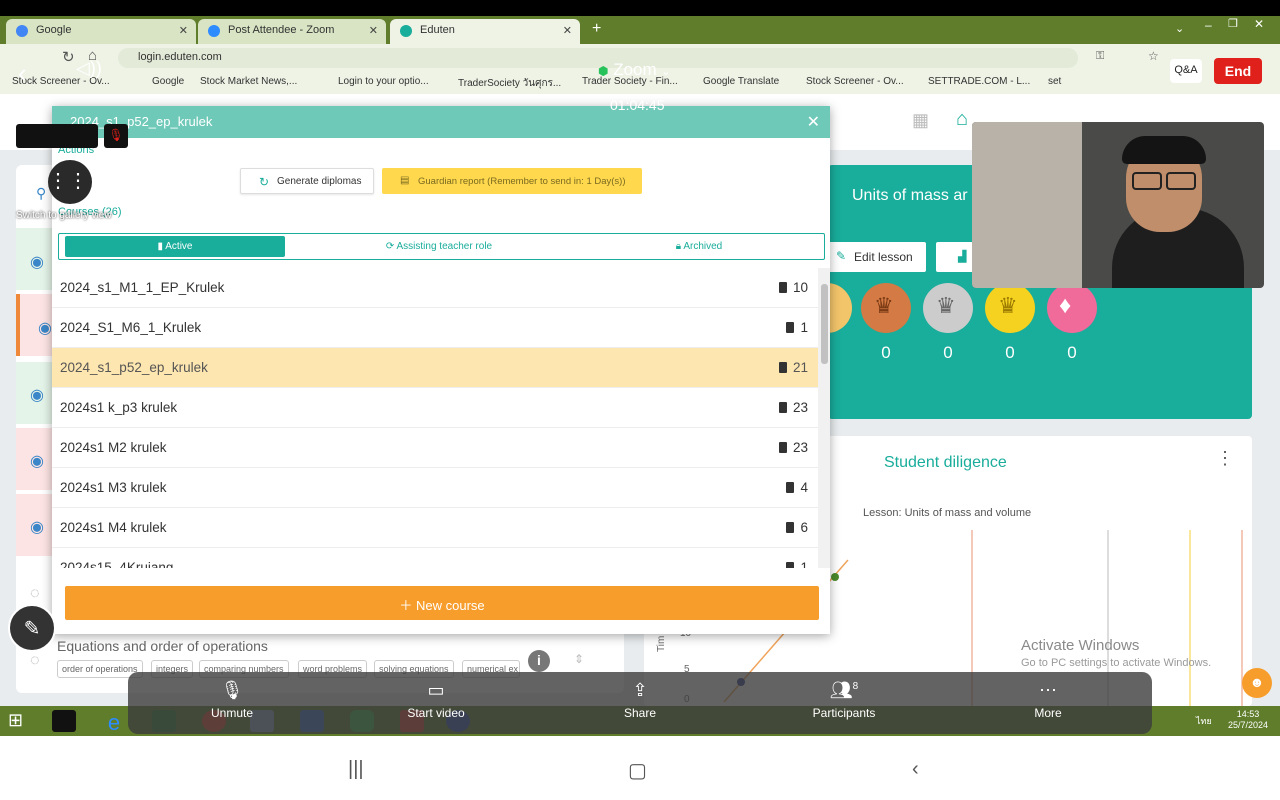 The width and height of the screenshot is (1280, 800). I want to click on video-off-icon: ▭, so click(436, 690).